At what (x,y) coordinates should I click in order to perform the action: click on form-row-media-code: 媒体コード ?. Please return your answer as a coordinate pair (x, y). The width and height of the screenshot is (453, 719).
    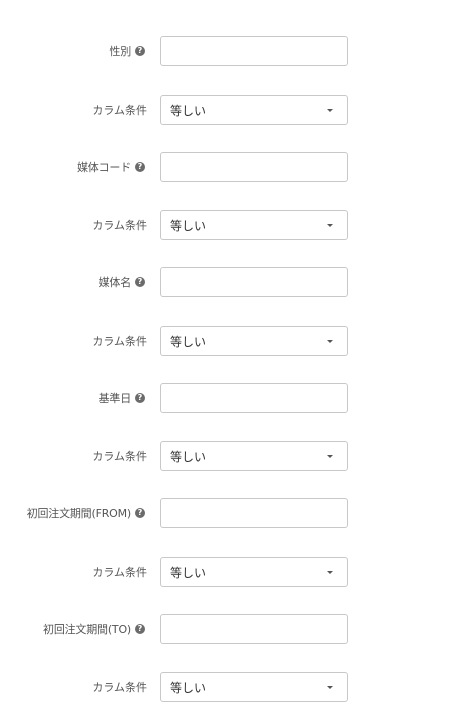
    Looking at the image, I should click on (226, 167).